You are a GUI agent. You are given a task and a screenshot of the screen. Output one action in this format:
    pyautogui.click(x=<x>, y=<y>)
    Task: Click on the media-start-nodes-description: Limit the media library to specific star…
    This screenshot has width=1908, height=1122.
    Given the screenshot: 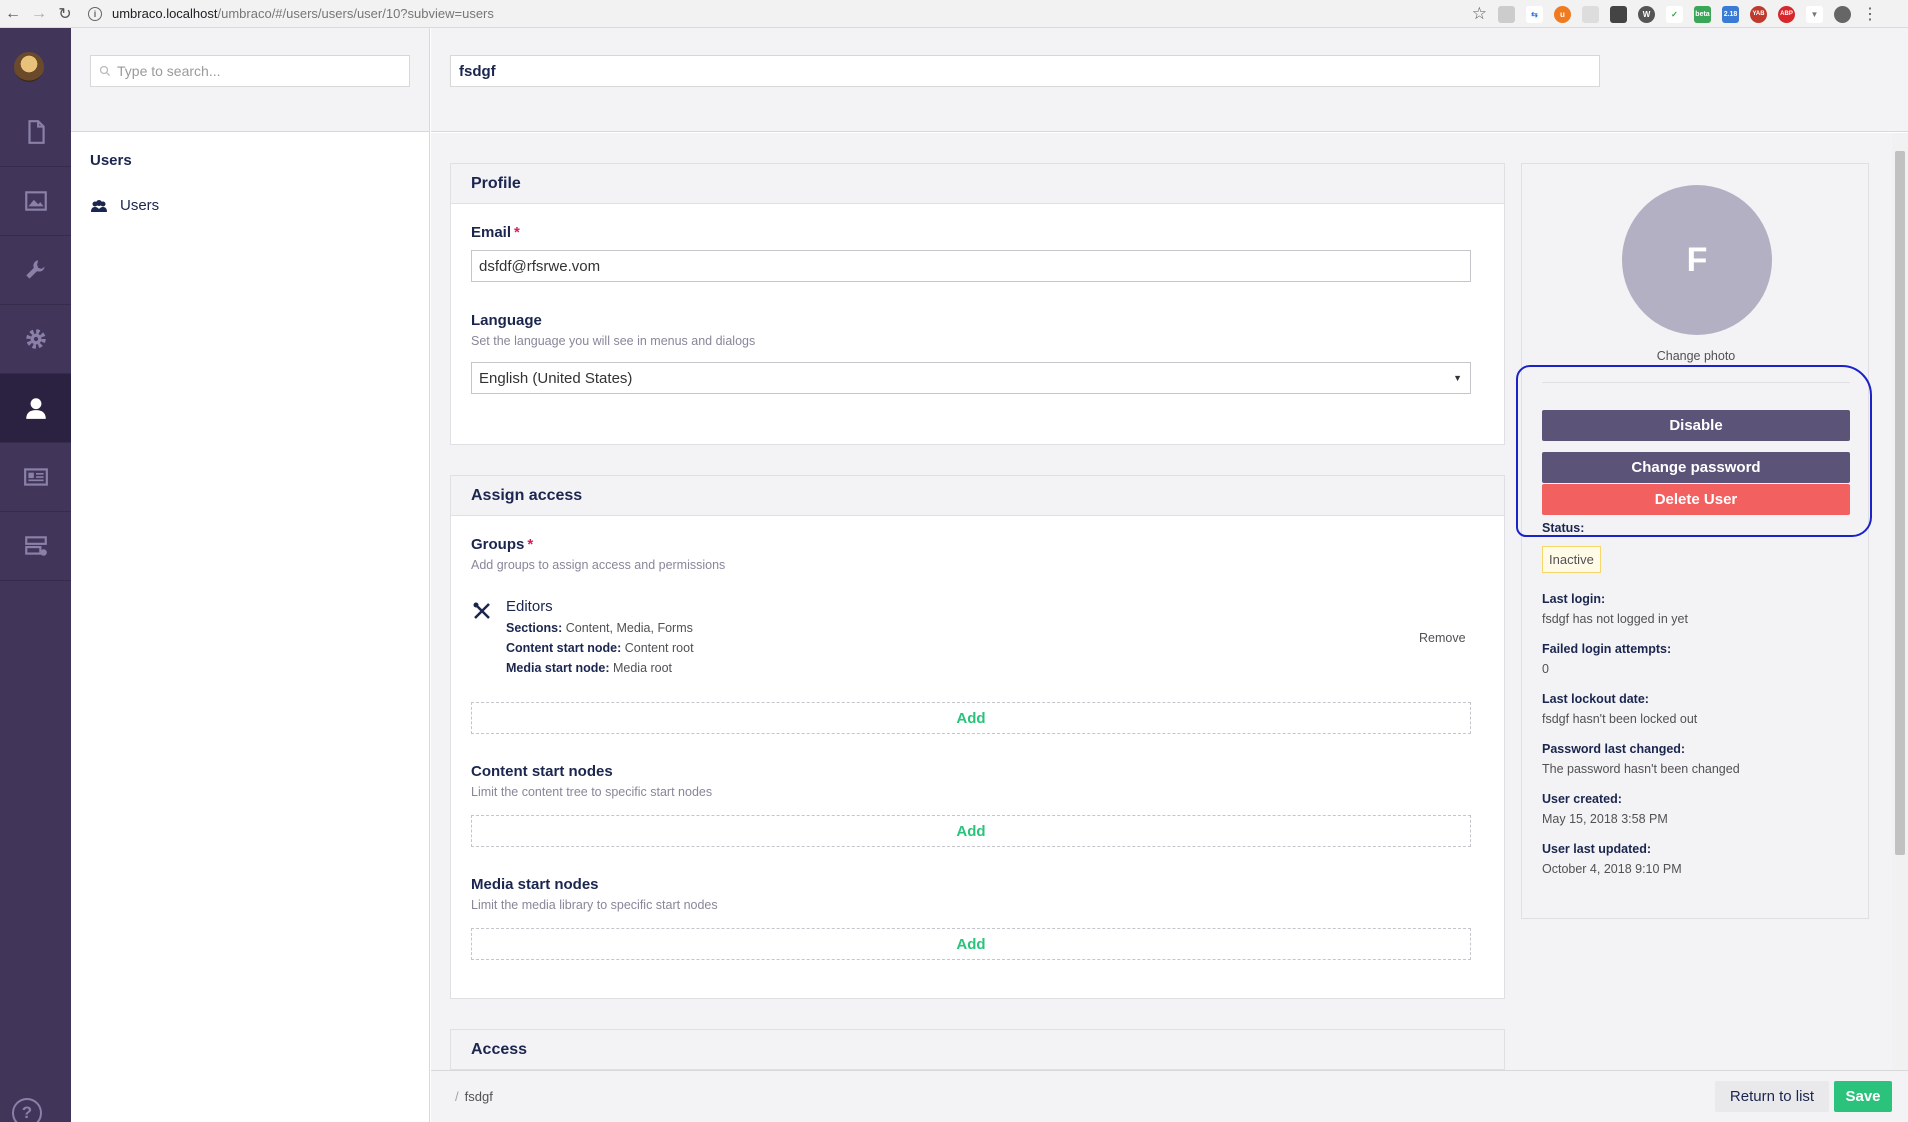 What is the action you would take?
    pyautogui.click(x=594, y=905)
    